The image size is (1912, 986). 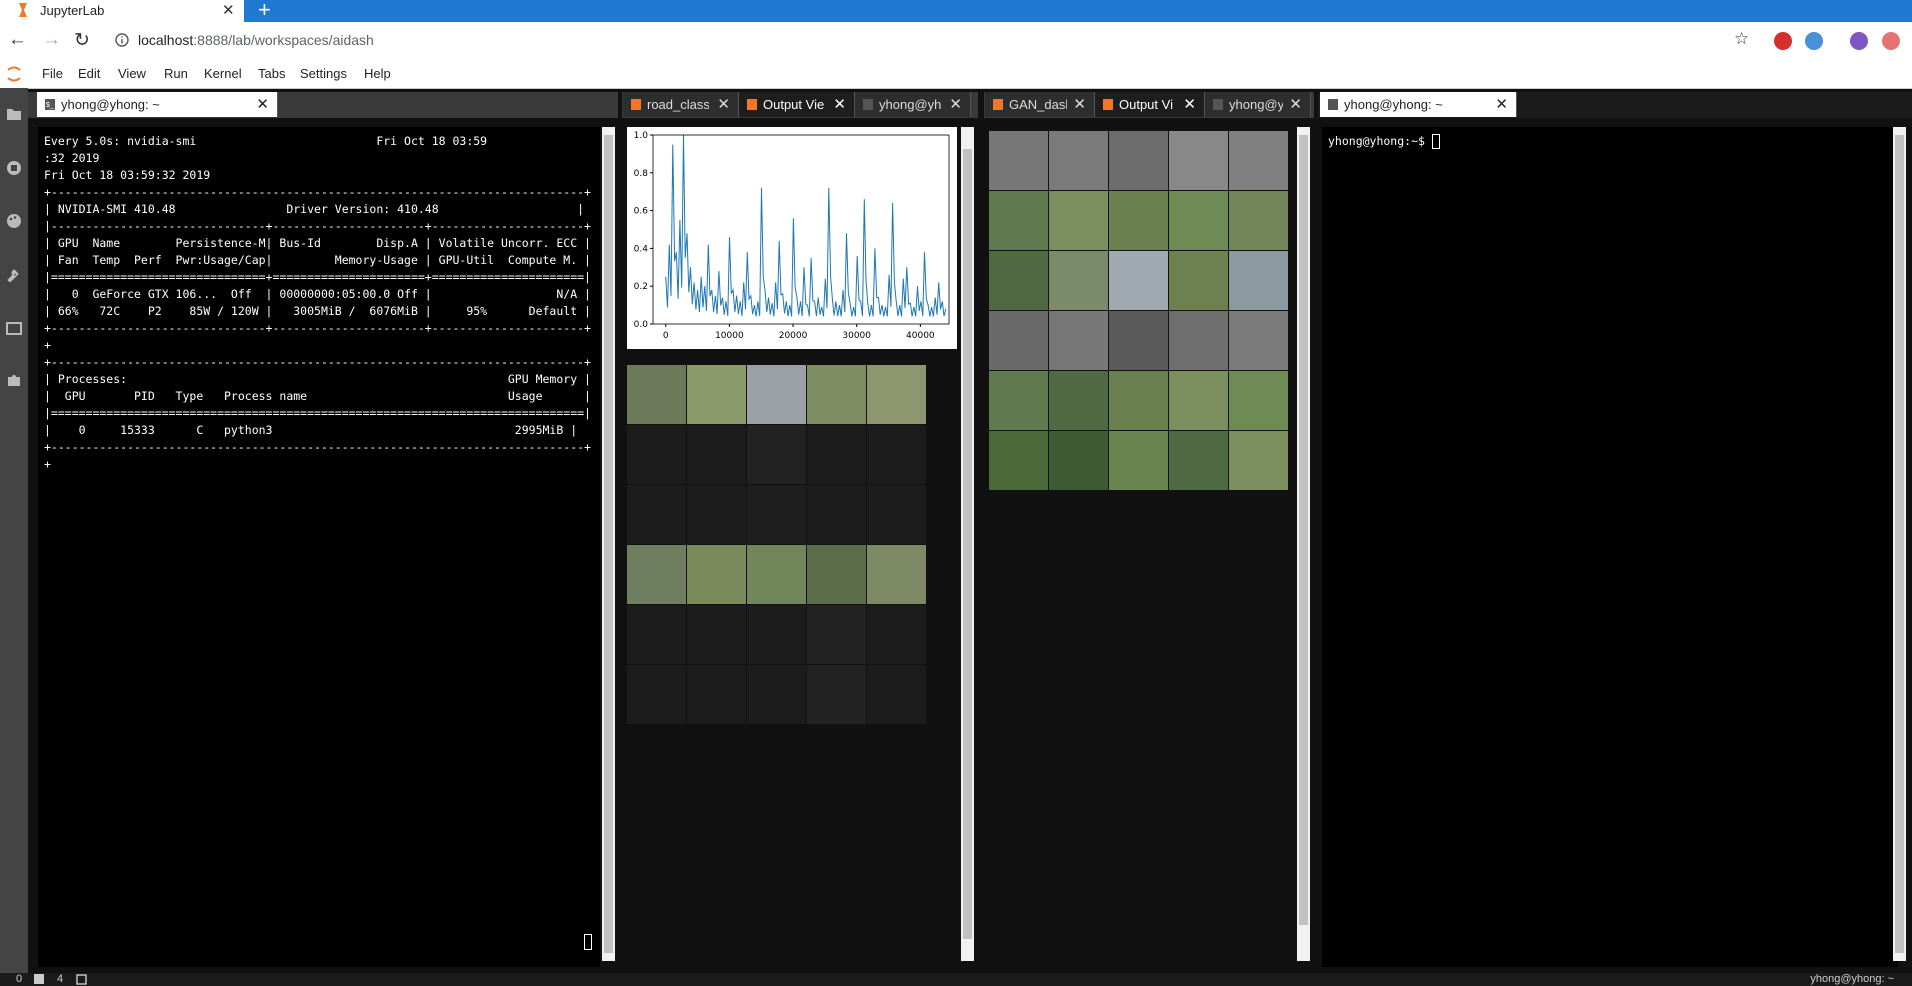 I want to click on jupyter-favicon-icon, so click(x=23, y=10).